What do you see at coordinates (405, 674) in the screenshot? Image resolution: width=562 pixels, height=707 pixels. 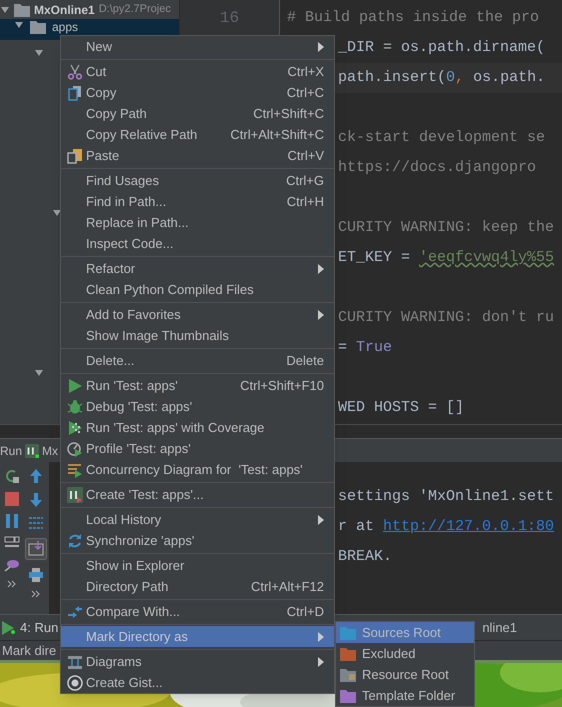 I see `menu-item: Resource Root` at bounding box center [405, 674].